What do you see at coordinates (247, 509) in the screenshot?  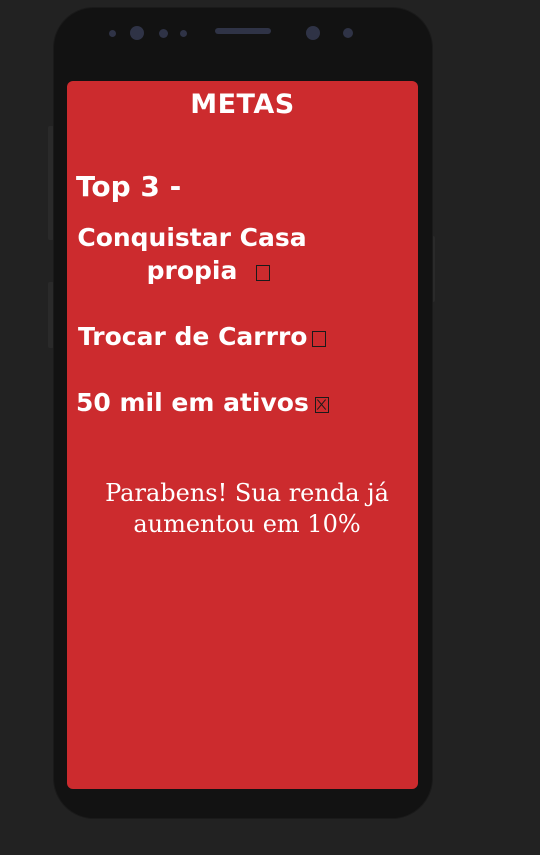 I see `congrats-message: Parabens! Sua renda já aumentou em 10%` at bounding box center [247, 509].